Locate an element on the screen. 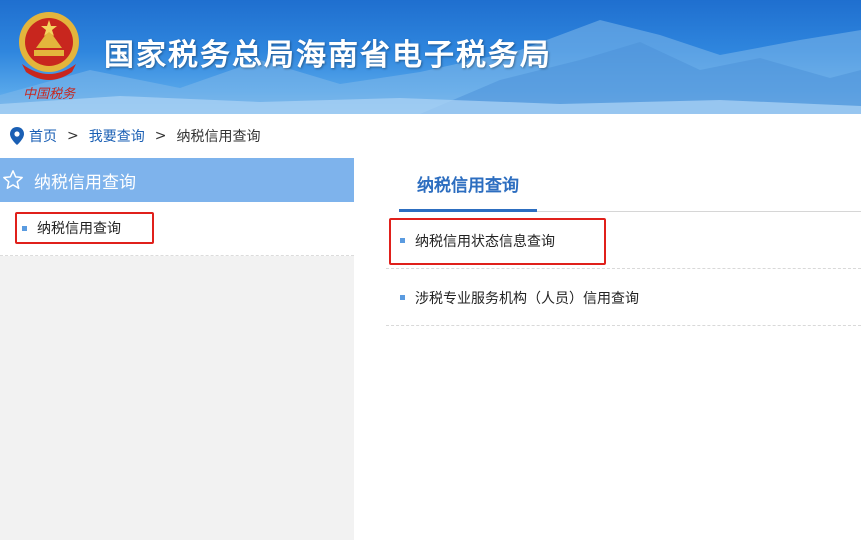  site-title: 国家税务总局海南省电子税务局 is located at coordinates (328, 55).